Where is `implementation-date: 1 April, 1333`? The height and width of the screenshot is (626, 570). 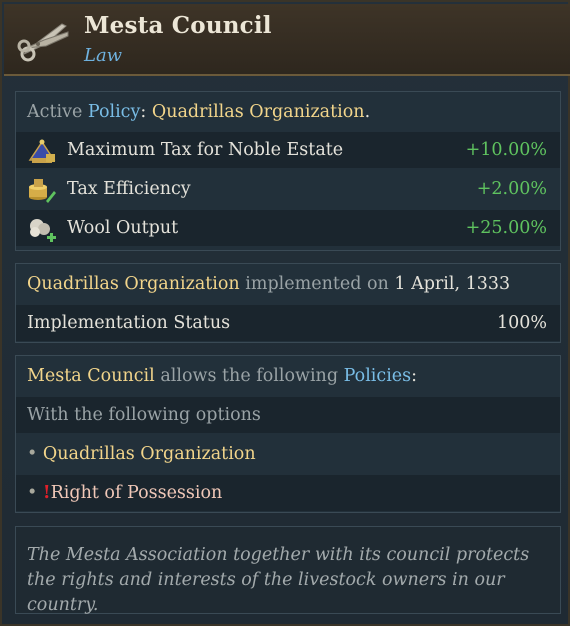 implementation-date: 1 April, 1333 is located at coordinates (452, 284).